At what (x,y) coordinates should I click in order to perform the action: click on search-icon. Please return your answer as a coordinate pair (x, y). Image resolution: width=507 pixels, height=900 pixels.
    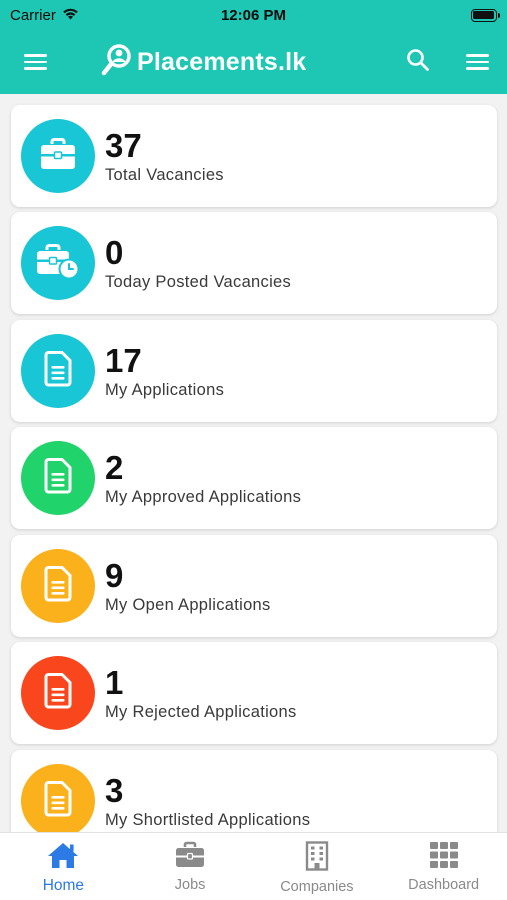
    Looking at the image, I should click on (418, 62).